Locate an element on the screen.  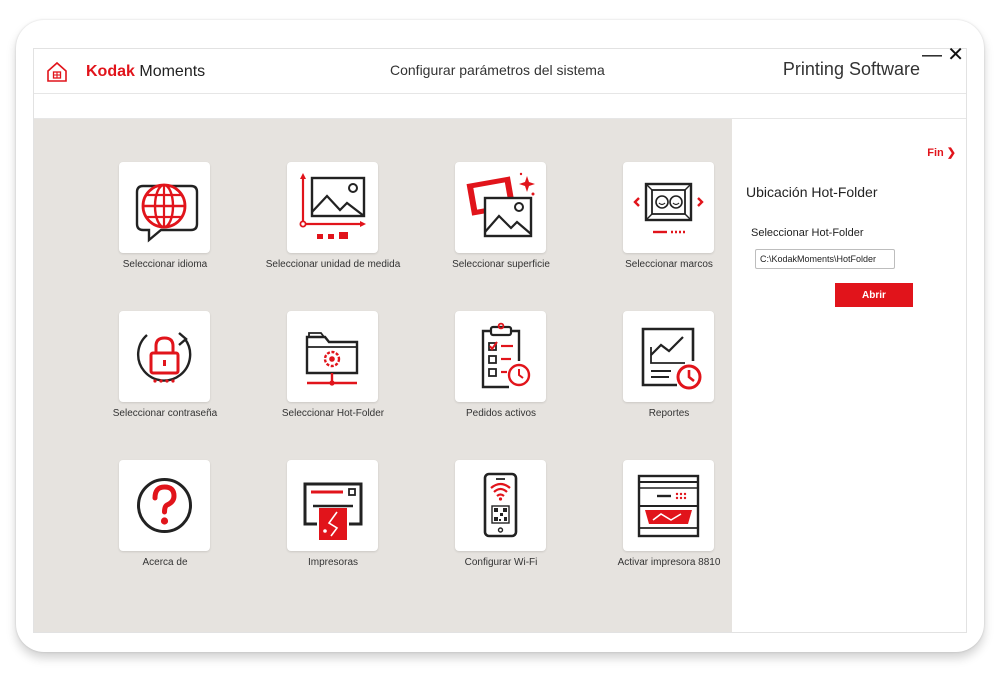
tile-seleccionar-contrasena: Seleccionar contraseña is located at coordinates (165, 371).